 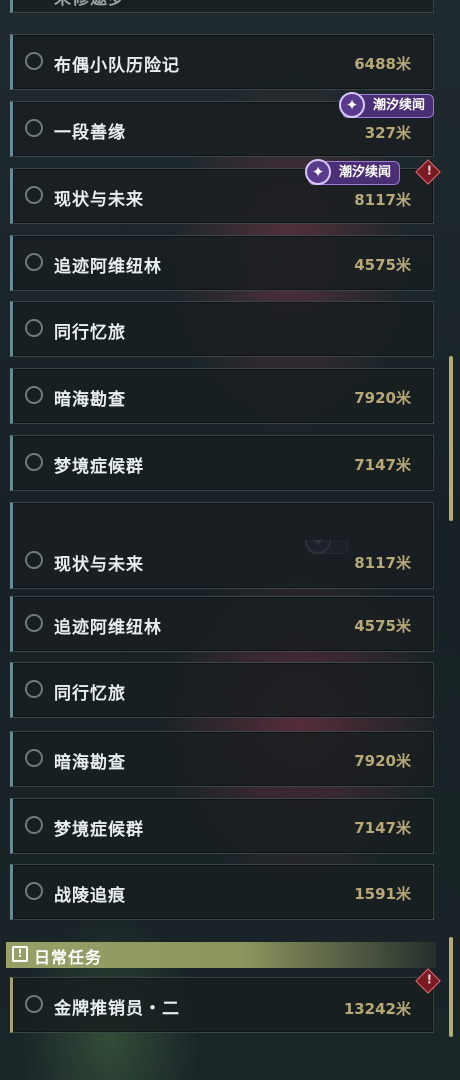 What do you see at coordinates (222, 564) in the screenshot?
I see `quest-item: 现状与未来 8117米` at bounding box center [222, 564].